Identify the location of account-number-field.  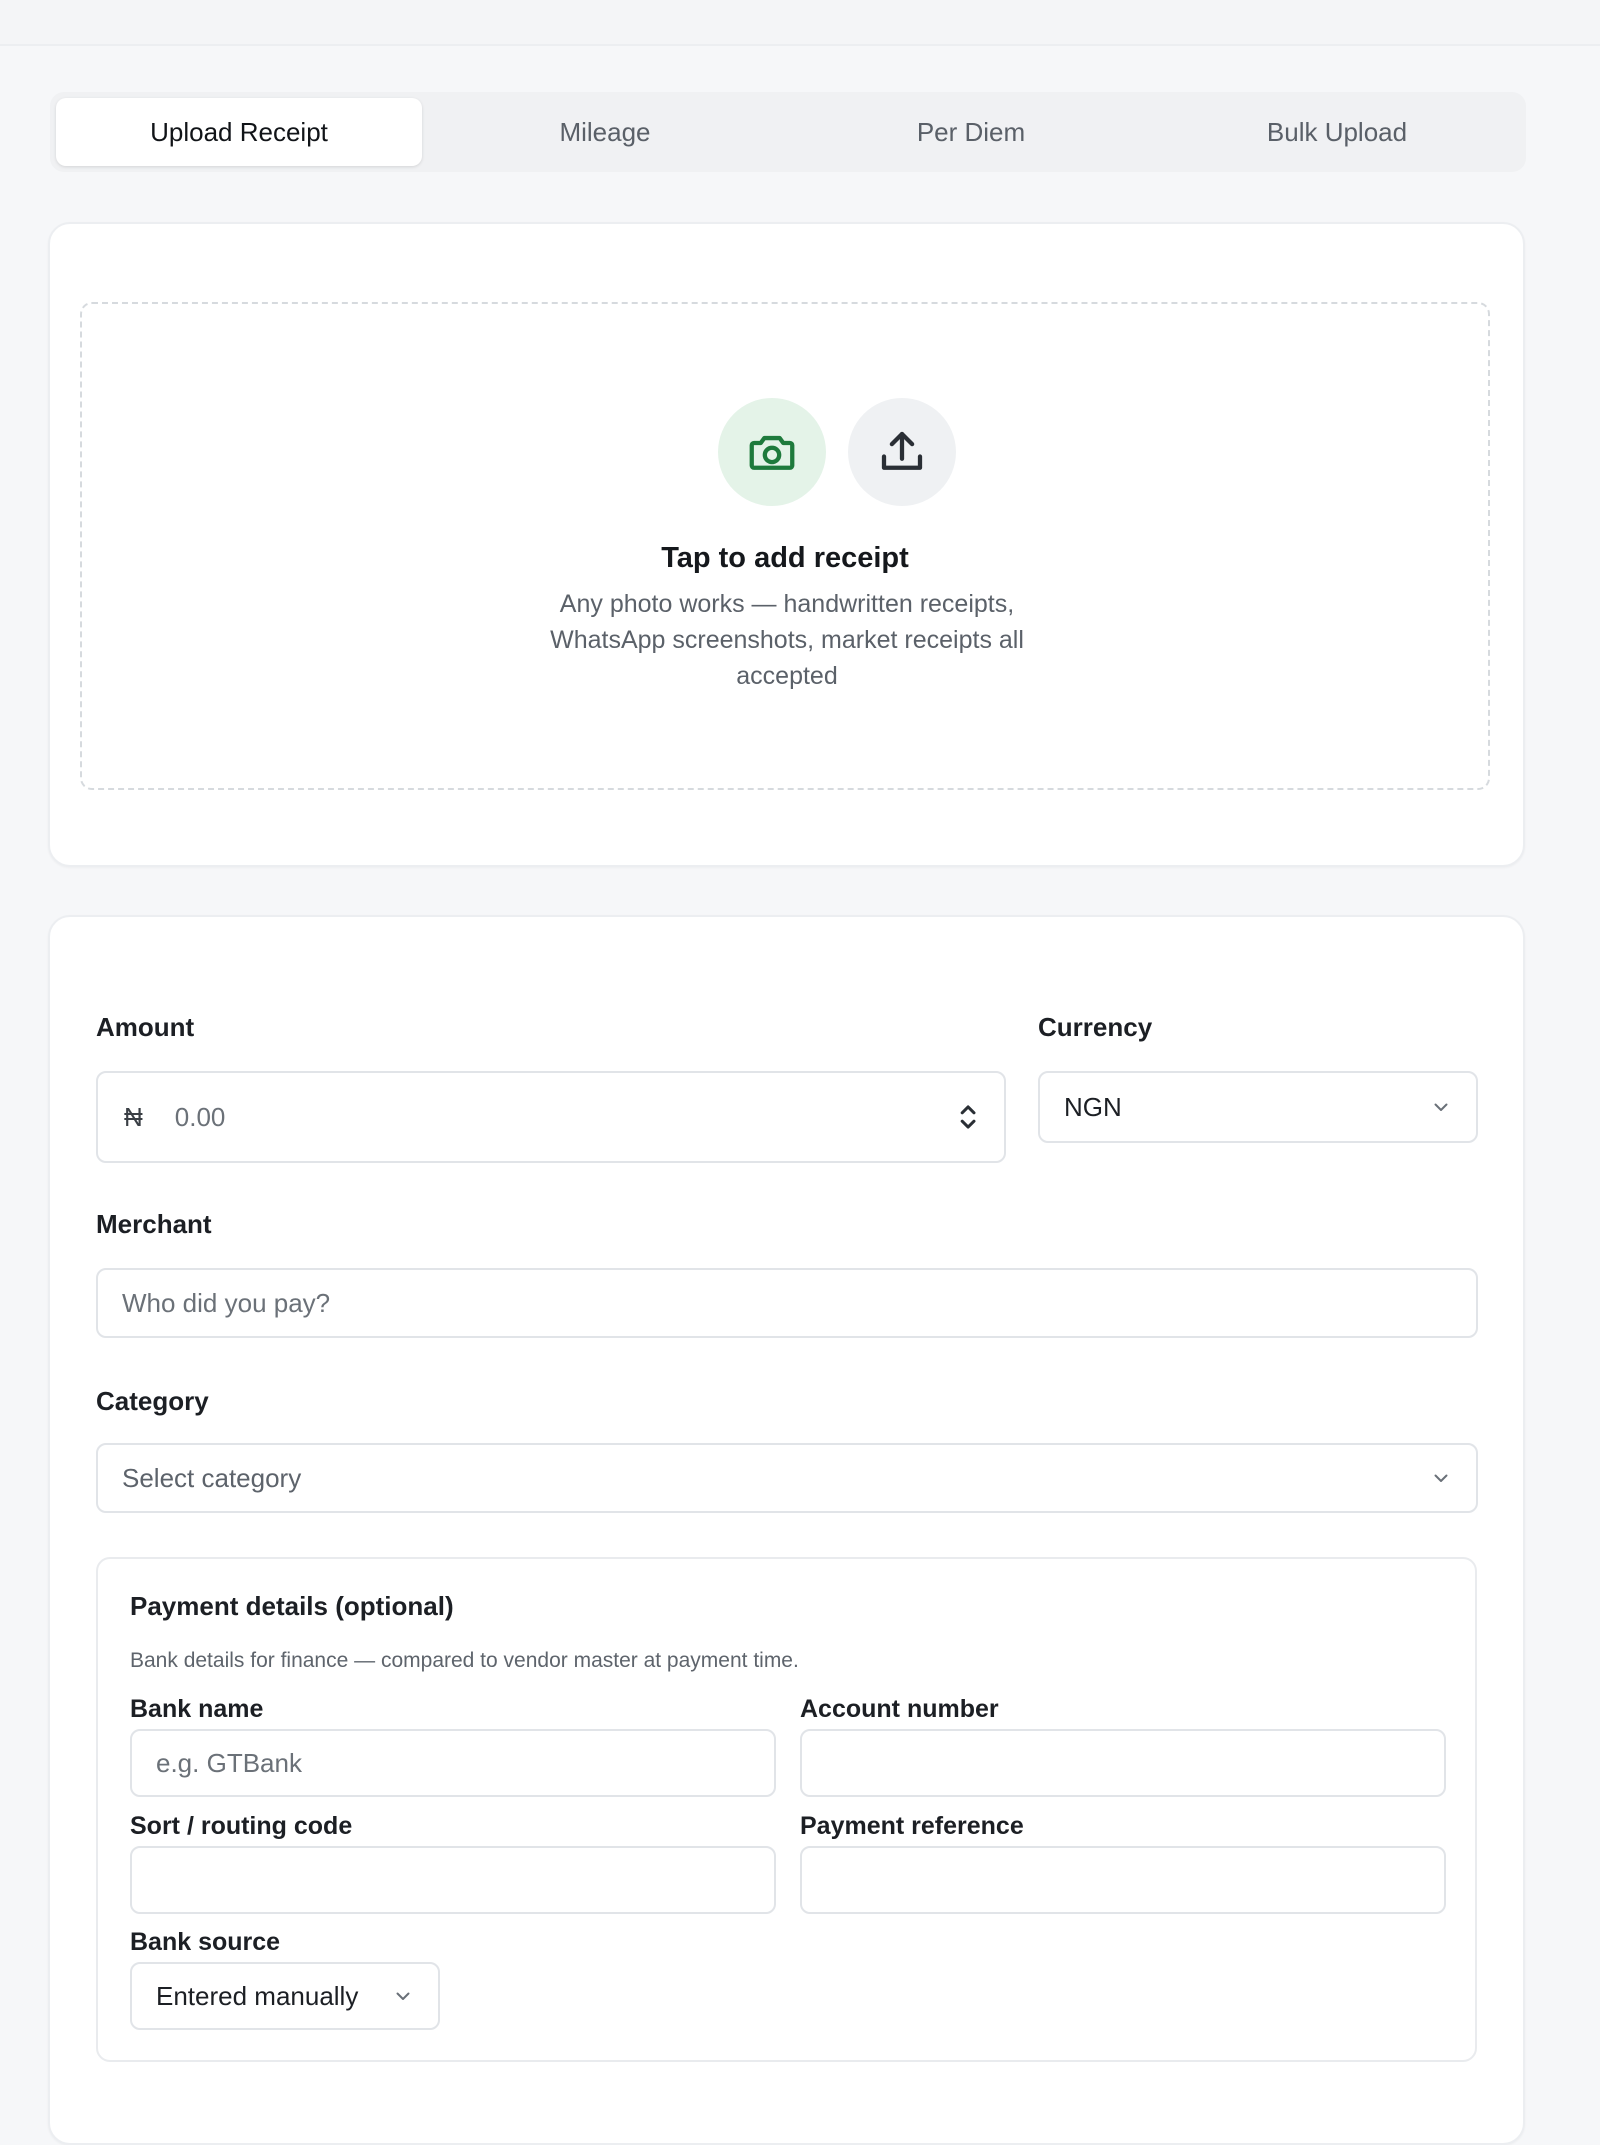
(1123, 1763).